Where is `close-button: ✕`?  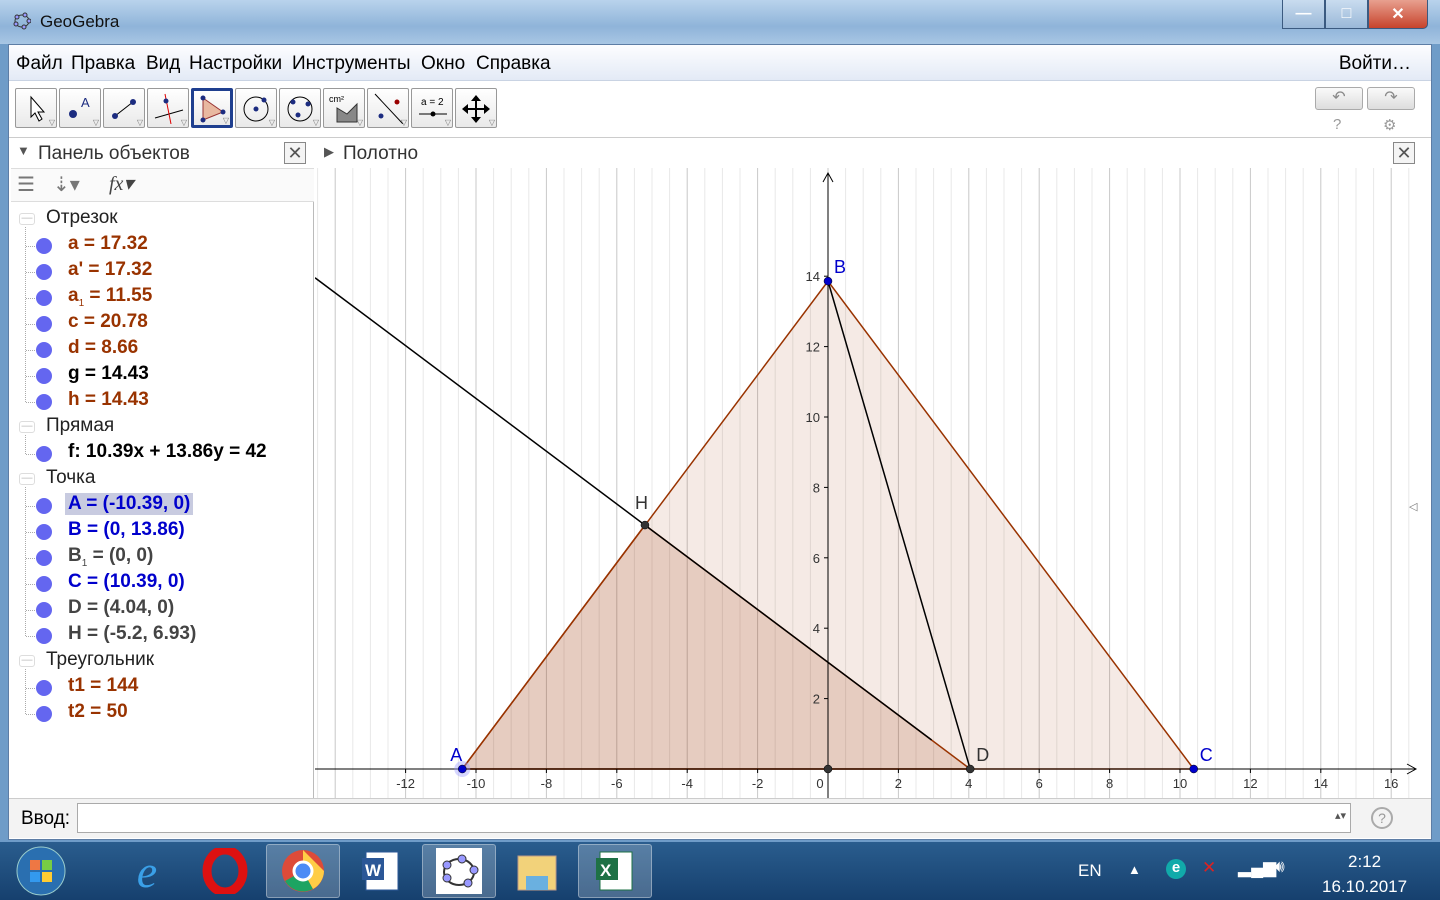
close-button: ✕ is located at coordinates (1398, 14).